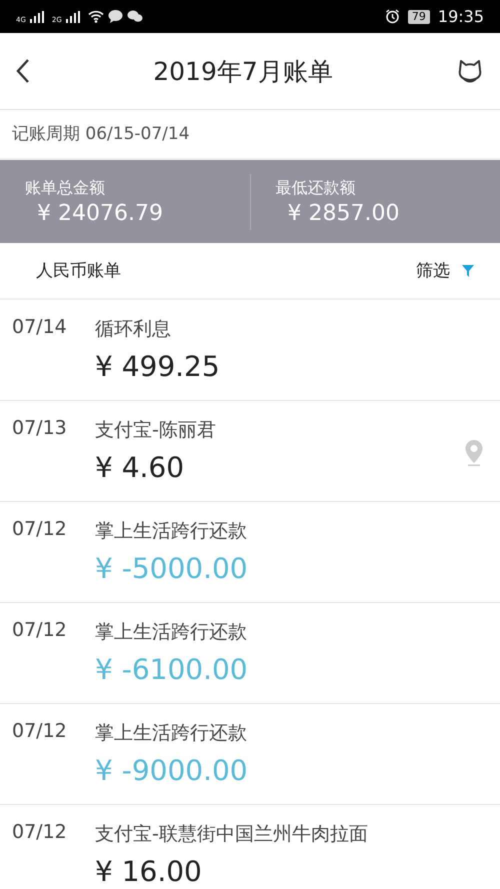 The image size is (500, 889). I want to click on double-chat-icon, so click(134, 16).